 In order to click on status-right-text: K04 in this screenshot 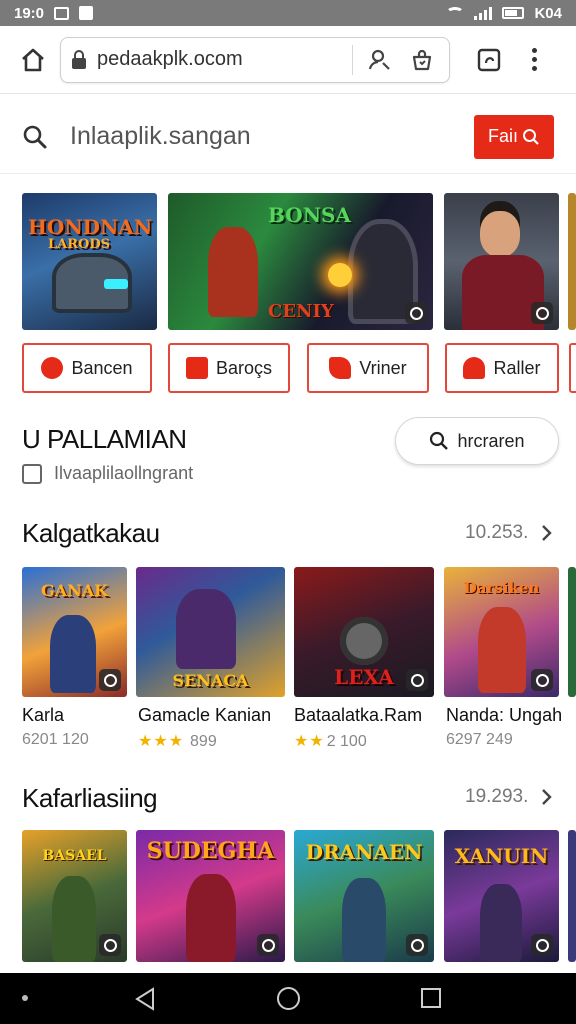, I will do `click(548, 13)`.